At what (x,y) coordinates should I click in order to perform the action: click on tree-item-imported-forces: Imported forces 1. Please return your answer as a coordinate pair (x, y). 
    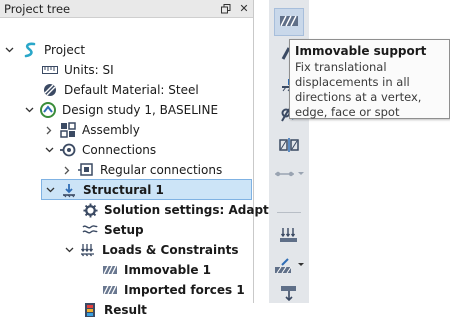
    Looking at the image, I should click on (173, 290).